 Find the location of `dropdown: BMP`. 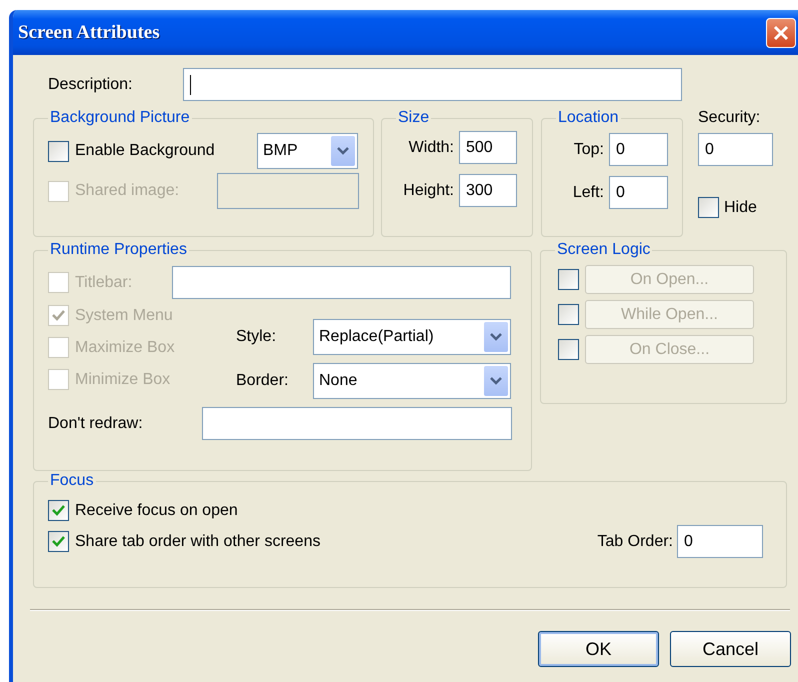

dropdown: BMP is located at coordinates (307, 151).